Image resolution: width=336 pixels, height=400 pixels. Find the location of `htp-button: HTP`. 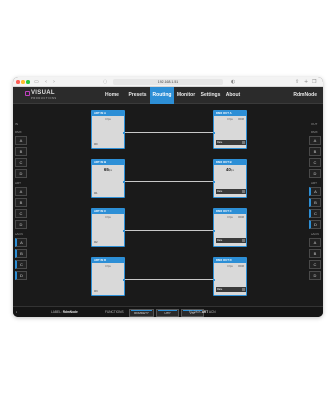

htp-button: HTP is located at coordinates (167, 313).